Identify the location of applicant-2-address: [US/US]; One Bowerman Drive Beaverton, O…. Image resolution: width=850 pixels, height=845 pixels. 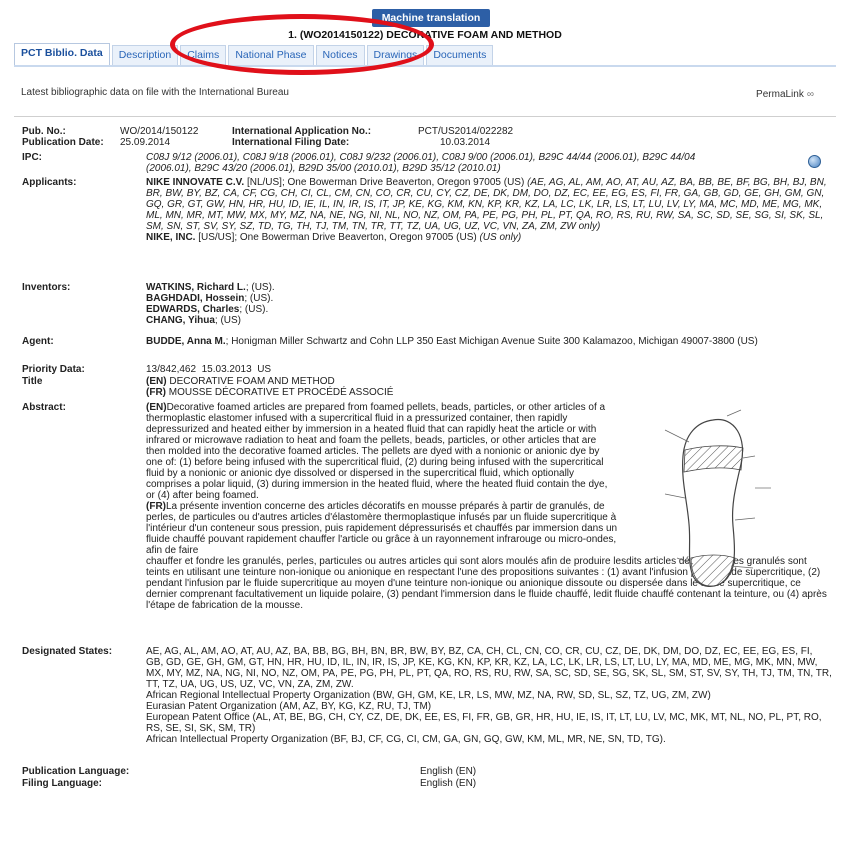
(337, 237).